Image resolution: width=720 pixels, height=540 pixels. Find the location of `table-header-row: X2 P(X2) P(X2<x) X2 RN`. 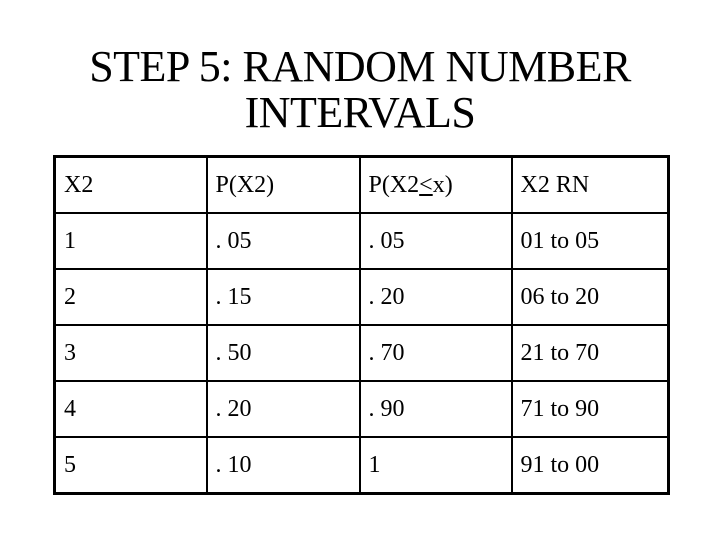

table-header-row: X2 P(X2) P(X2<x) X2 RN is located at coordinates (361, 184).